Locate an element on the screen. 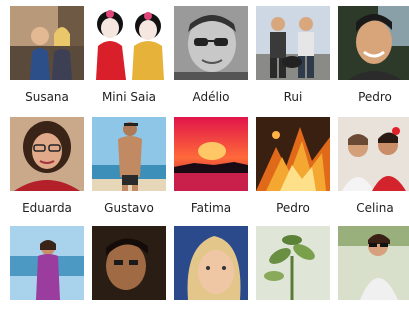  fire-dragon-art-photo is located at coordinates (293, 154).